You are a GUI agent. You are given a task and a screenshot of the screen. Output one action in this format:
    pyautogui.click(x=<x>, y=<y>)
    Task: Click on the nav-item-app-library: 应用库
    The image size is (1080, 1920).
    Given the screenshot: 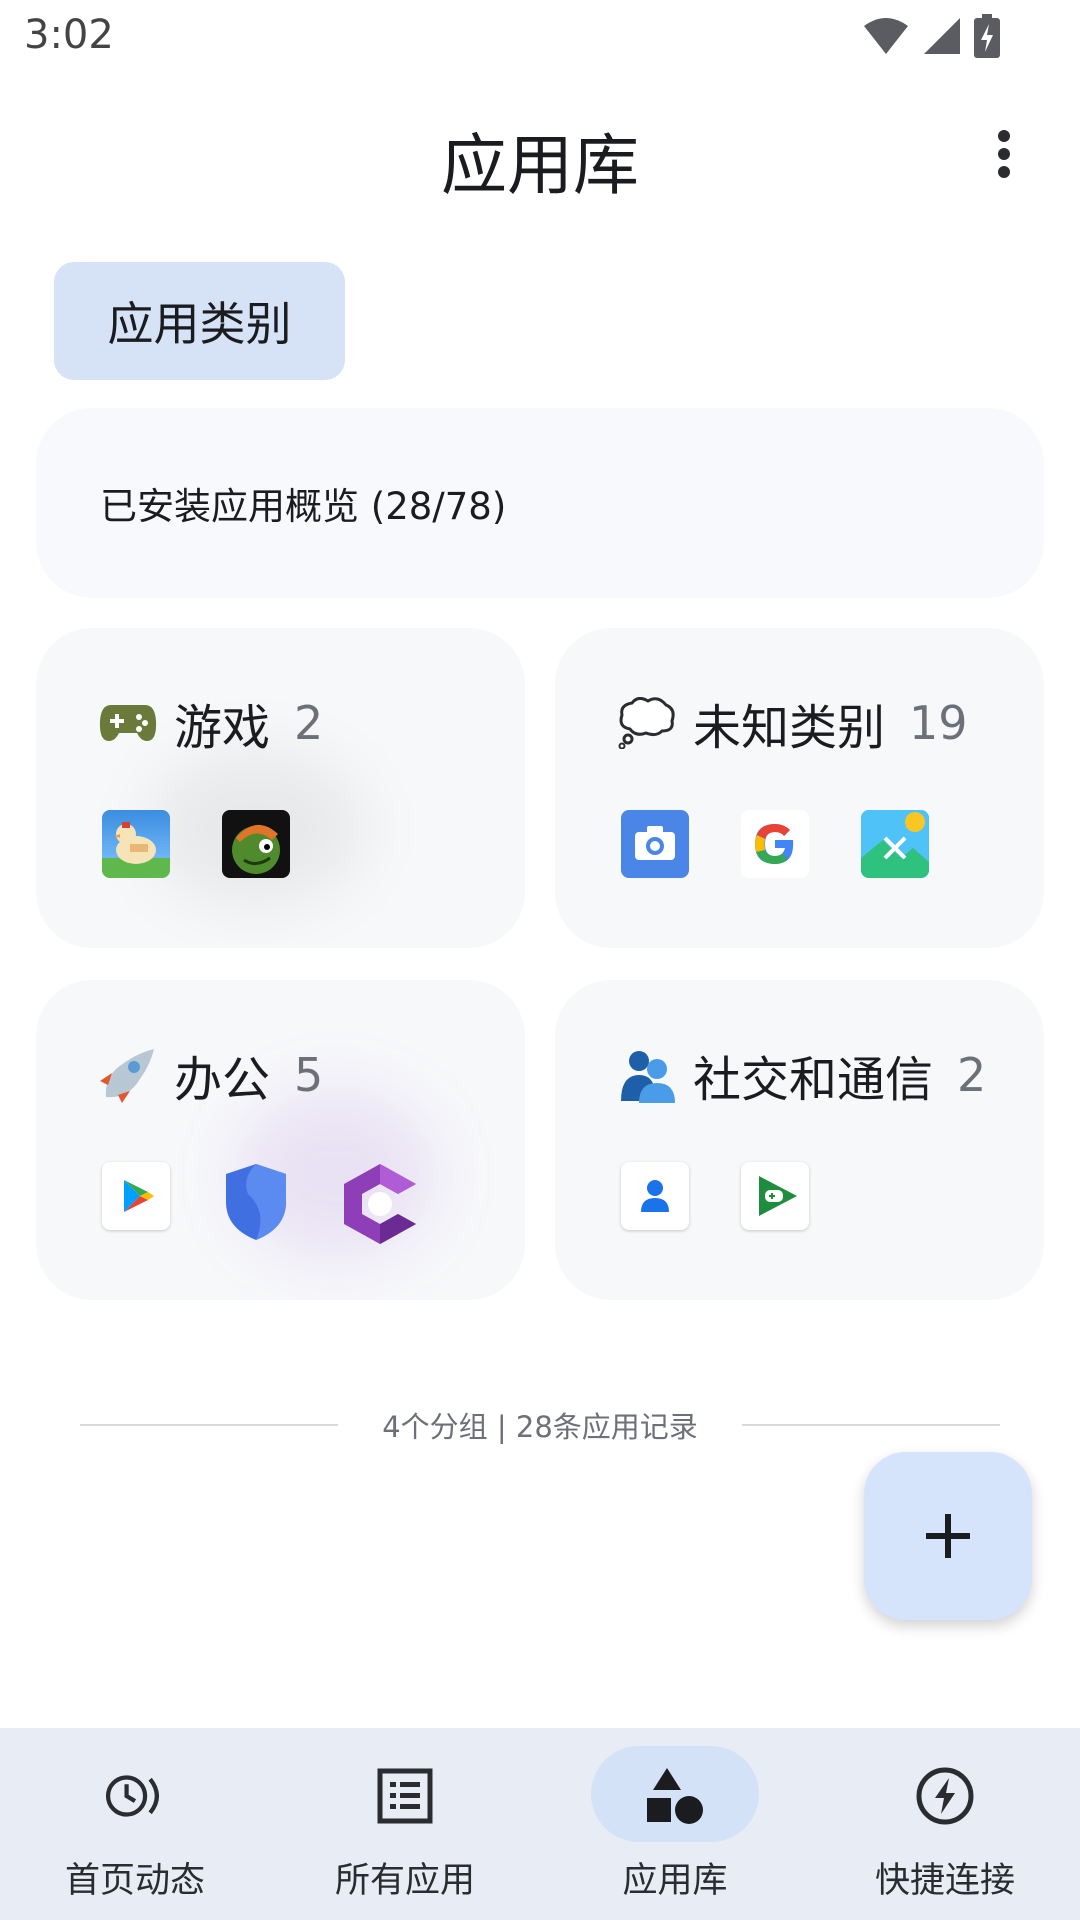 What is the action you would take?
    pyautogui.click(x=675, y=1824)
    